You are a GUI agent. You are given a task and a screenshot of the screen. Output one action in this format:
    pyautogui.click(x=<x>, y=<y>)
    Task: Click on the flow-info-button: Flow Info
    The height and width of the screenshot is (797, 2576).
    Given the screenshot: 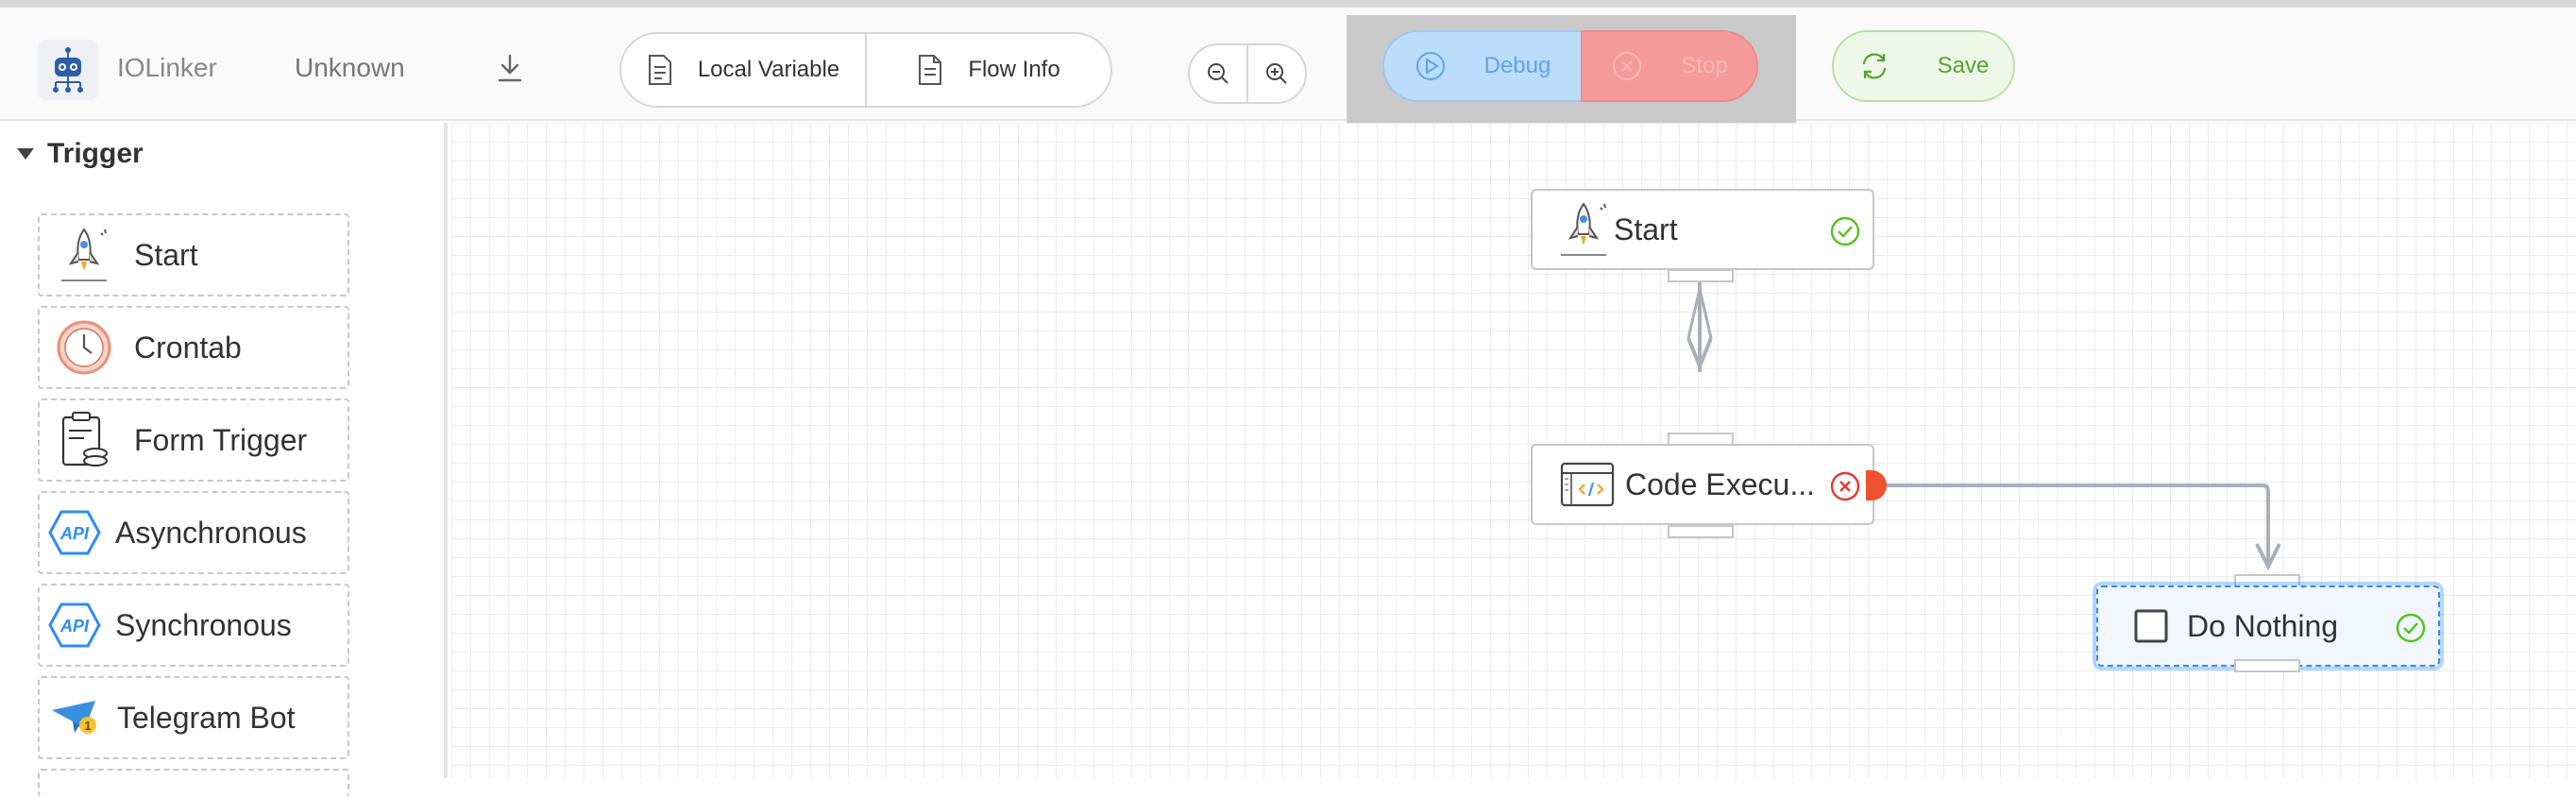 What is the action you would take?
    pyautogui.click(x=987, y=70)
    